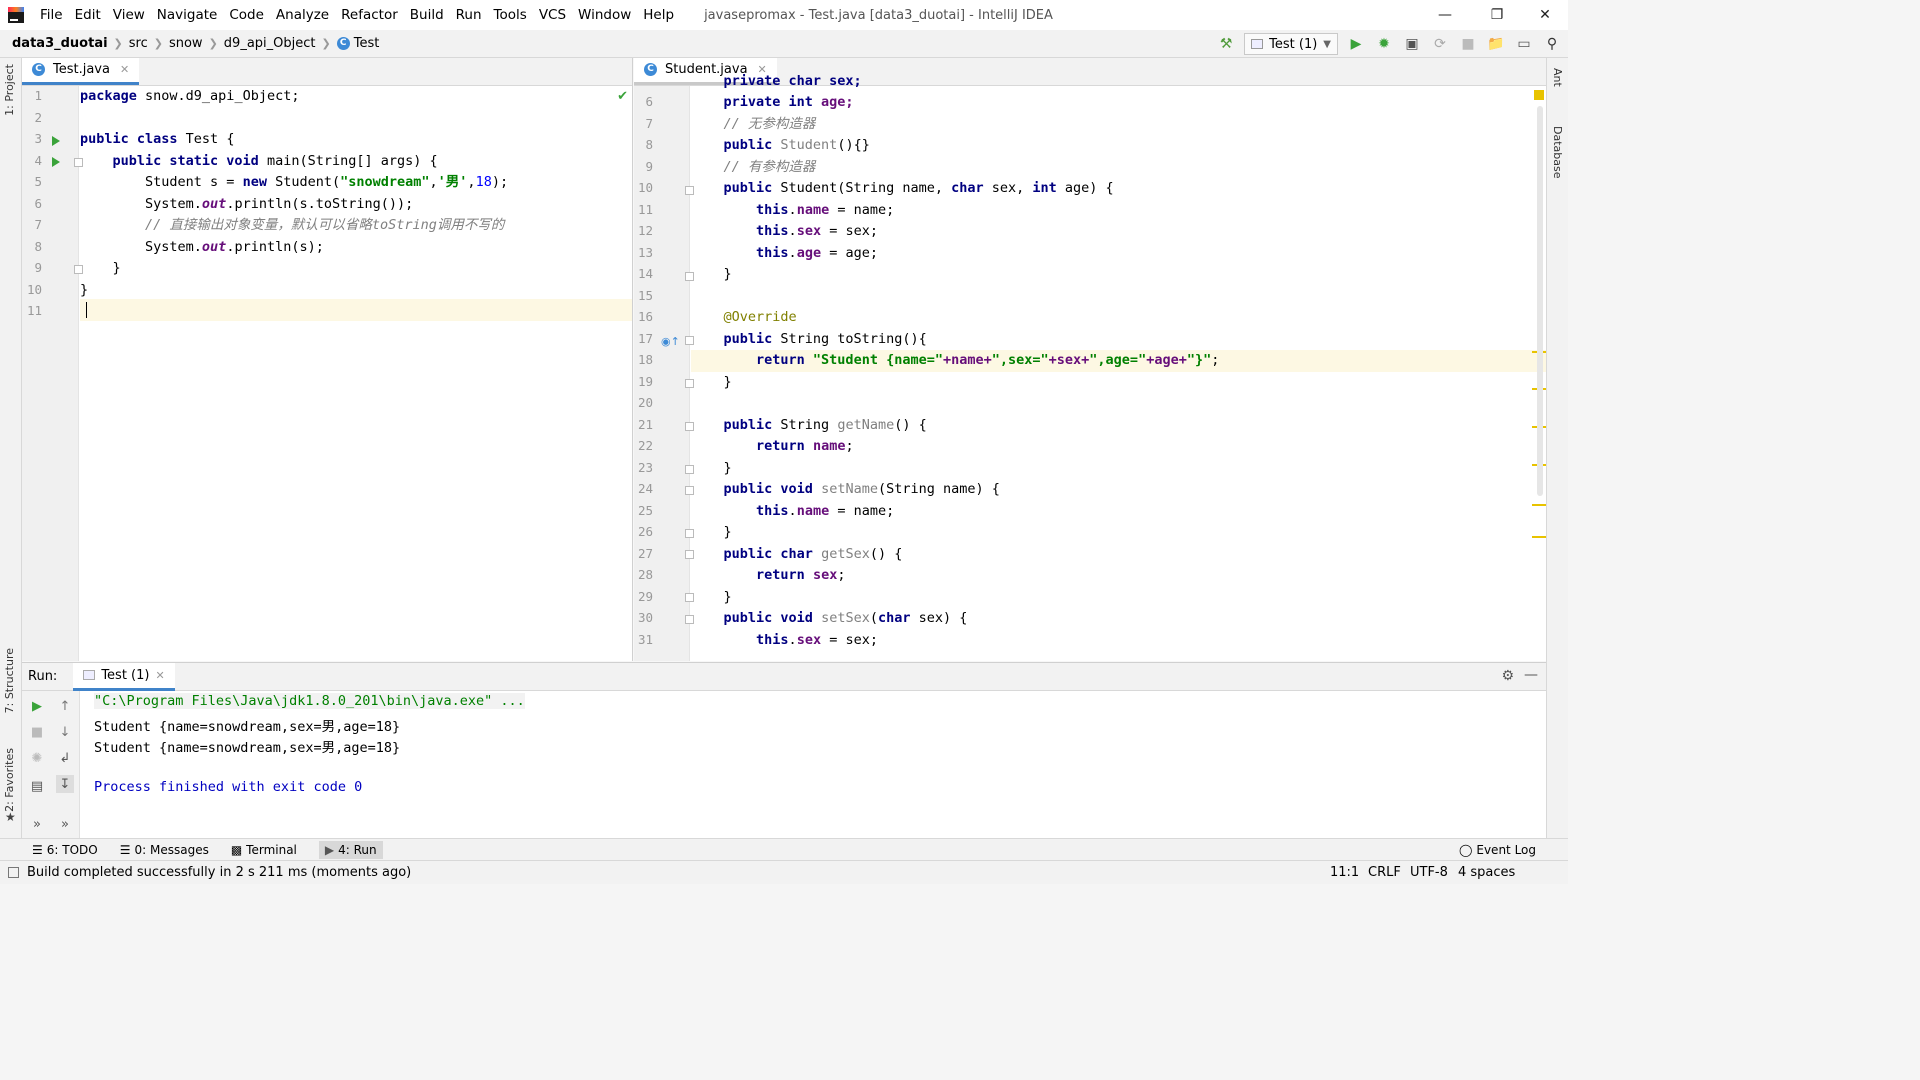  Describe the element at coordinates (645, 488) in the screenshot. I see `line-number: 24` at that location.